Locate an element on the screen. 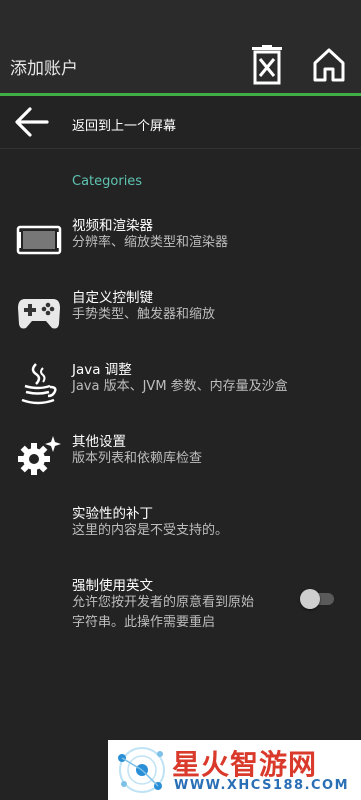 The height and width of the screenshot is (800, 361). pref-title: 其他设置 is located at coordinates (99, 442).